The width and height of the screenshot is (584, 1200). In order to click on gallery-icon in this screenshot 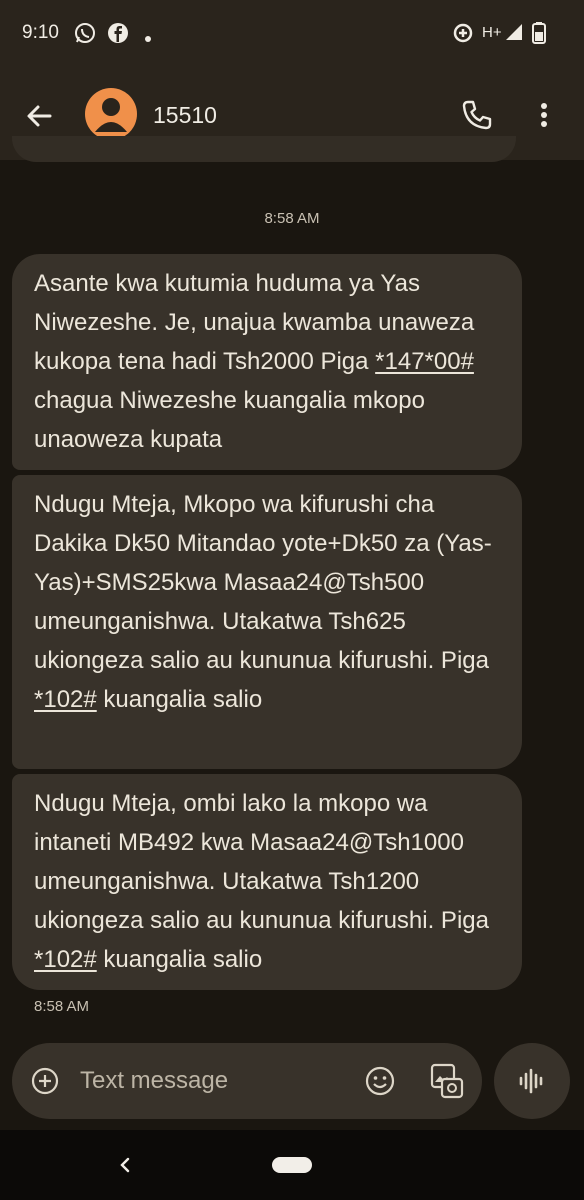, I will do `click(447, 1081)`.